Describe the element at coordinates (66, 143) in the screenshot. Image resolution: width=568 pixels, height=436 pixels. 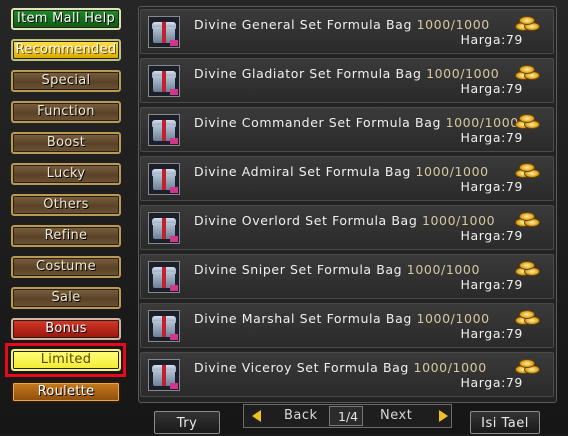
I see `category-boost-button: Boost` at that location.